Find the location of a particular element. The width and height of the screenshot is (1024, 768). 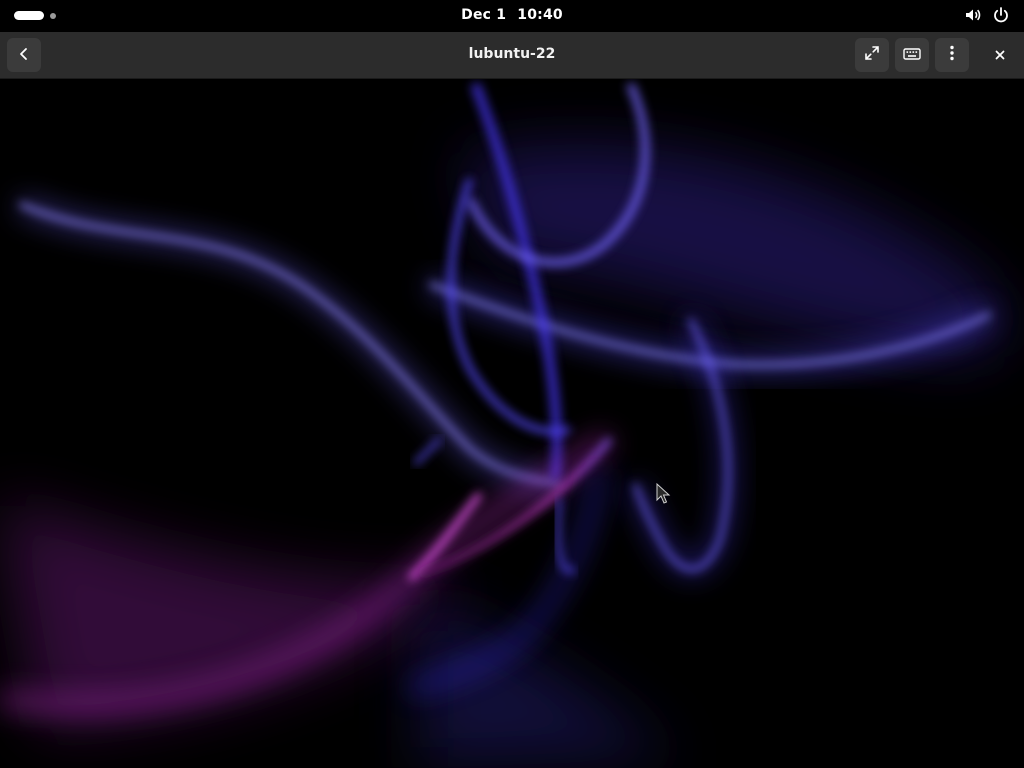

date-time-display: Dec 1 10:40 is located at coordinates (512, 15).